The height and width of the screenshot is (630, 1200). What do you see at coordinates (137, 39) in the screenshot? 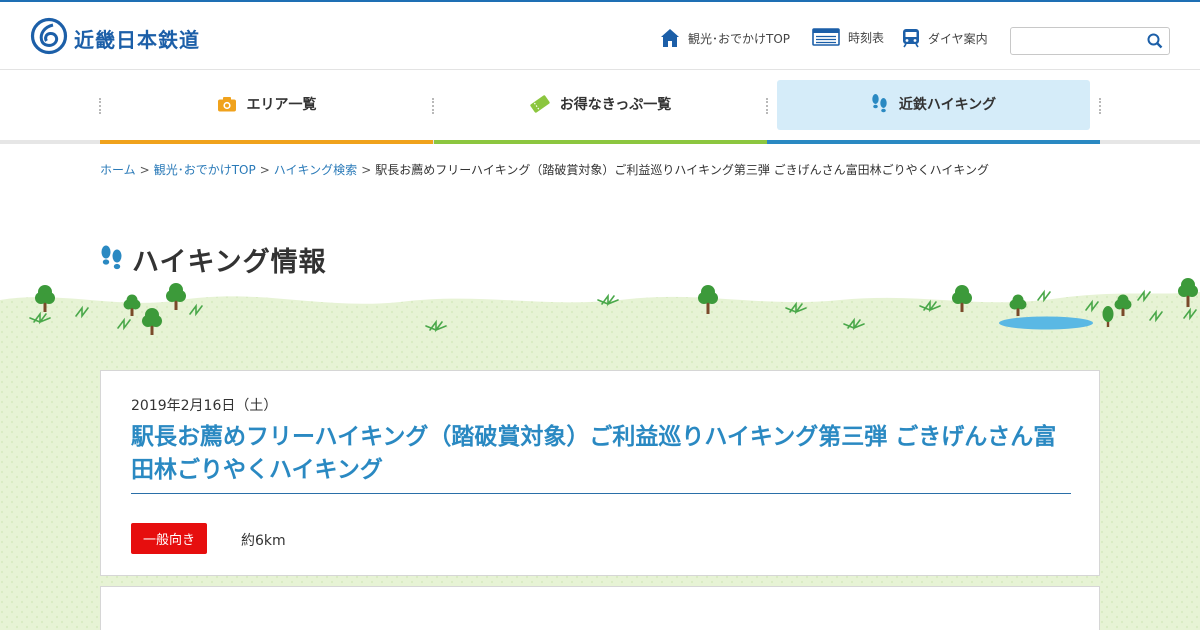
I see `logo-text: 近畿日本鉄道` at bounding box center [137, 39].